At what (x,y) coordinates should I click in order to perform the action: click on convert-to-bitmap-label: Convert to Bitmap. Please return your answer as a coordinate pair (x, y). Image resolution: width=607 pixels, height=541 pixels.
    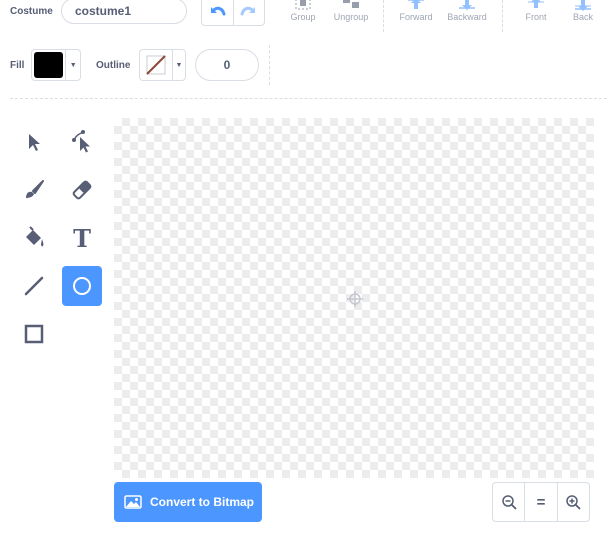
    Looking at the image, I should click on (202, 502).